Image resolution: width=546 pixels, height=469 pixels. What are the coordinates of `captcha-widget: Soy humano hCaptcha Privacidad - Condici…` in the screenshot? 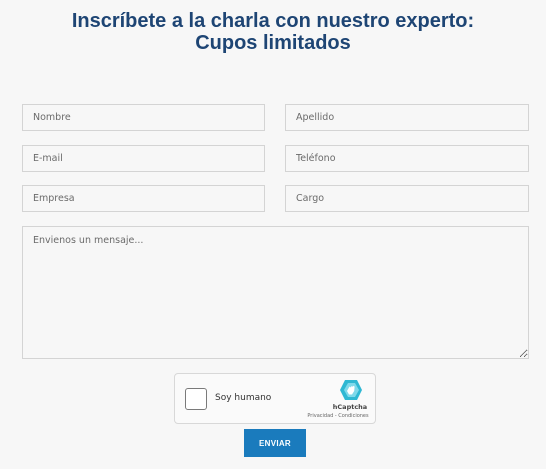 It's located at (275, 398).